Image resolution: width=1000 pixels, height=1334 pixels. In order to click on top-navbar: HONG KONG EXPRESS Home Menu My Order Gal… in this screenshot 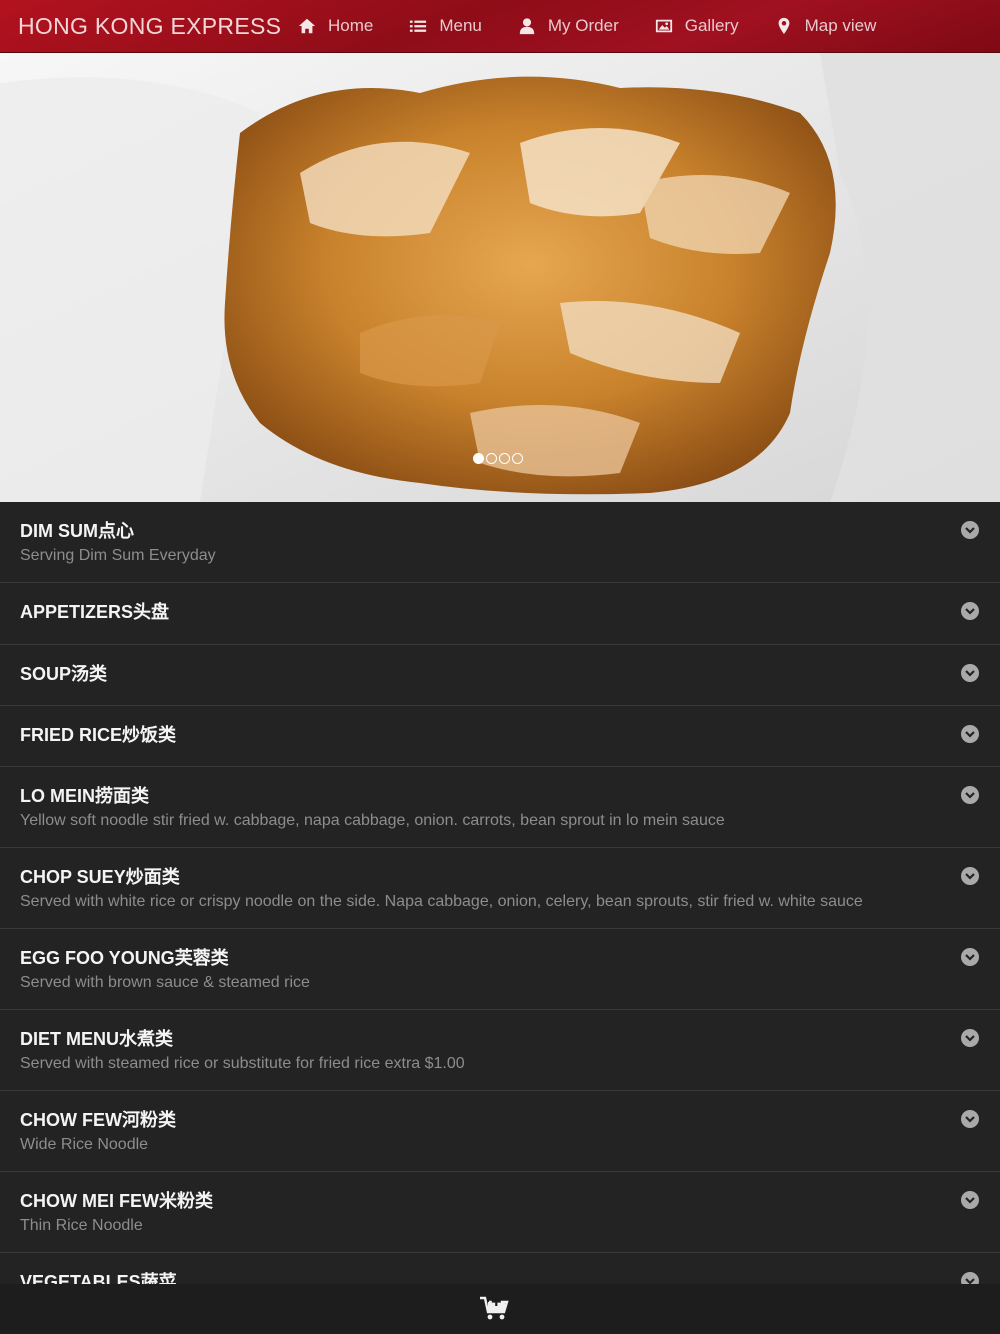, I will do `click(500, 26)`.